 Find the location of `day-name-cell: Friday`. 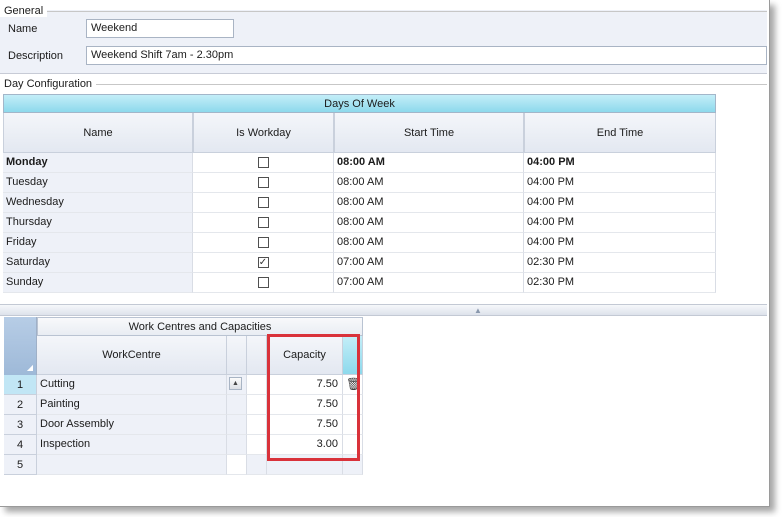

day-name-cell: Friday is located at coordinates (98, 243).